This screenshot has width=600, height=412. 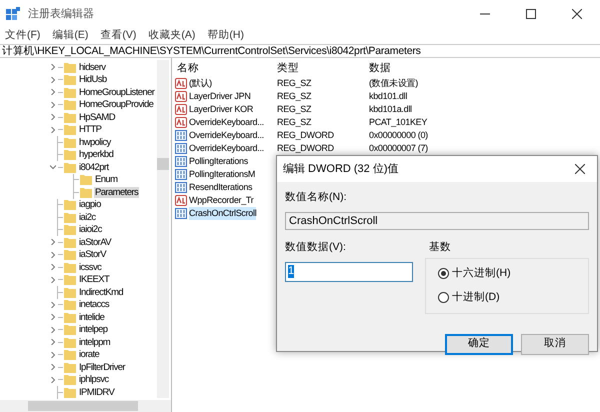 What do you see at coordinates (92, 317) in the screenshot?
I see `tree-item: intelide` at bounding box center [92, 317].